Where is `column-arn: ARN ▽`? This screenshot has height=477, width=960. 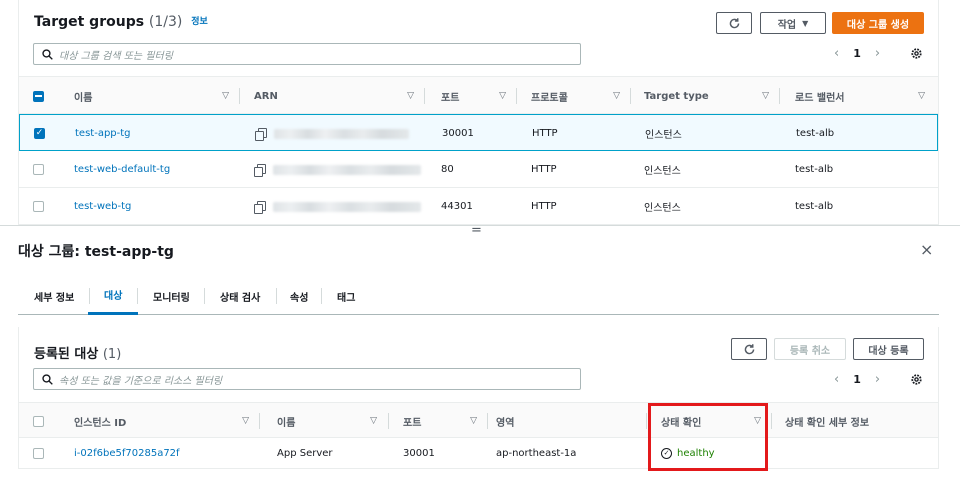 column-arn: ARN ▽ is located at coordinates (339, 96).